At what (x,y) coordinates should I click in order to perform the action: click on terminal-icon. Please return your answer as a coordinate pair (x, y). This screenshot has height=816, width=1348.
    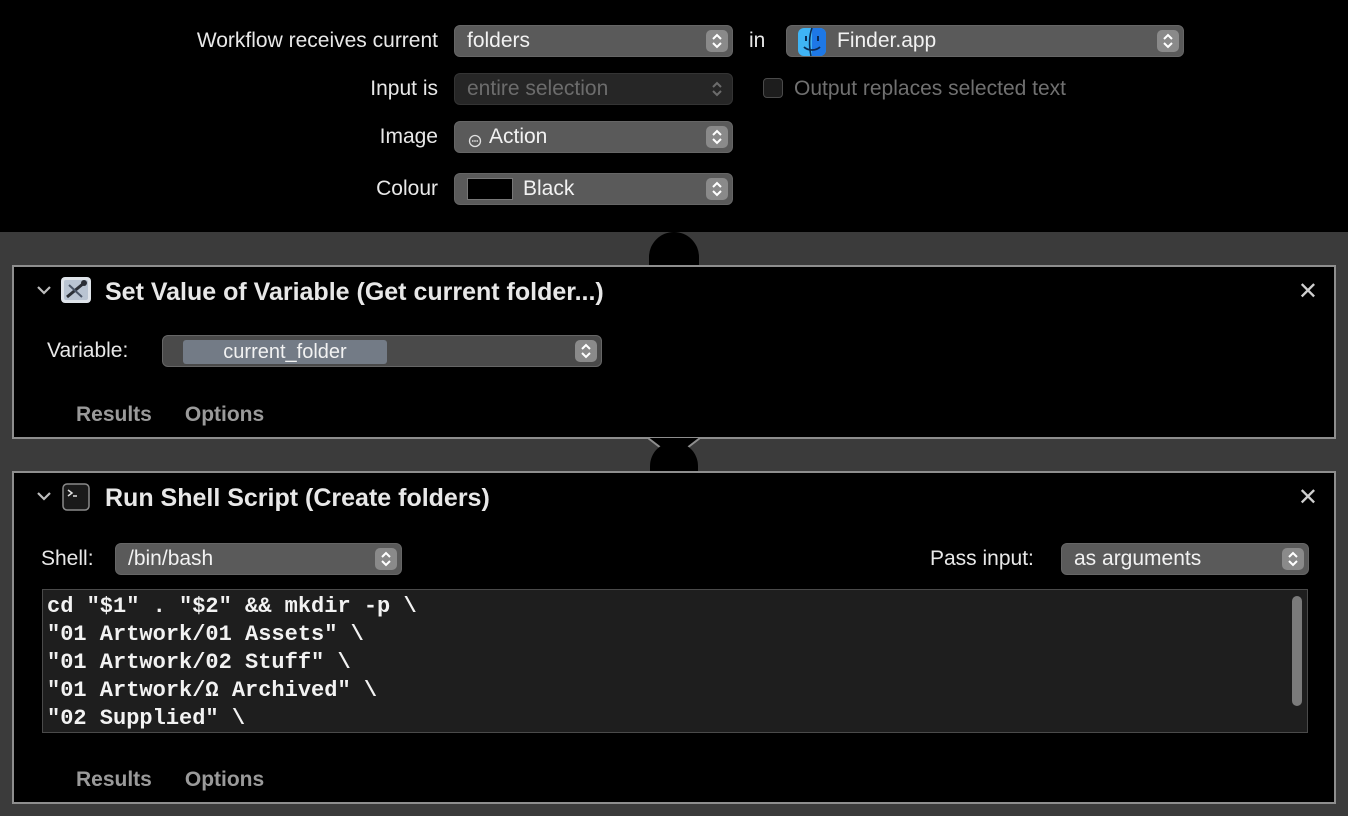
    Looking at the image, I should click on (76, 499).